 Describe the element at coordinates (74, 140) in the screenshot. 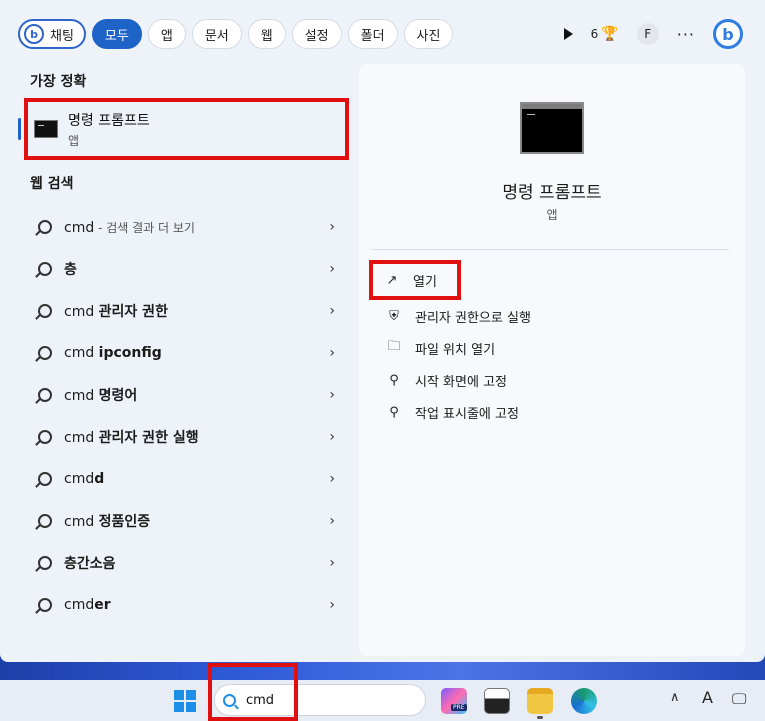

I see `best-match-type: 앱` at that location.